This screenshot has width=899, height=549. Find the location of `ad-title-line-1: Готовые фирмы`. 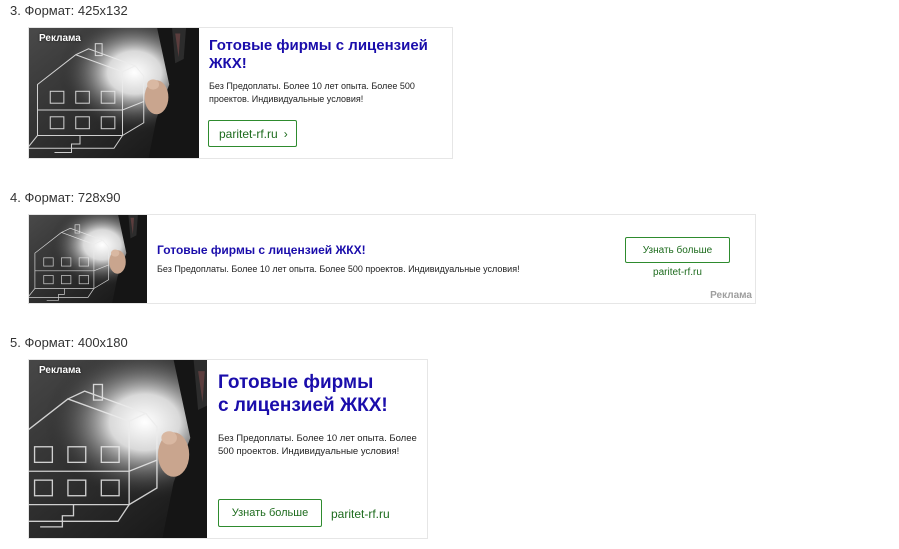

ad-title-line-1: Готовые фирмы is located at coordinates (296, 382).